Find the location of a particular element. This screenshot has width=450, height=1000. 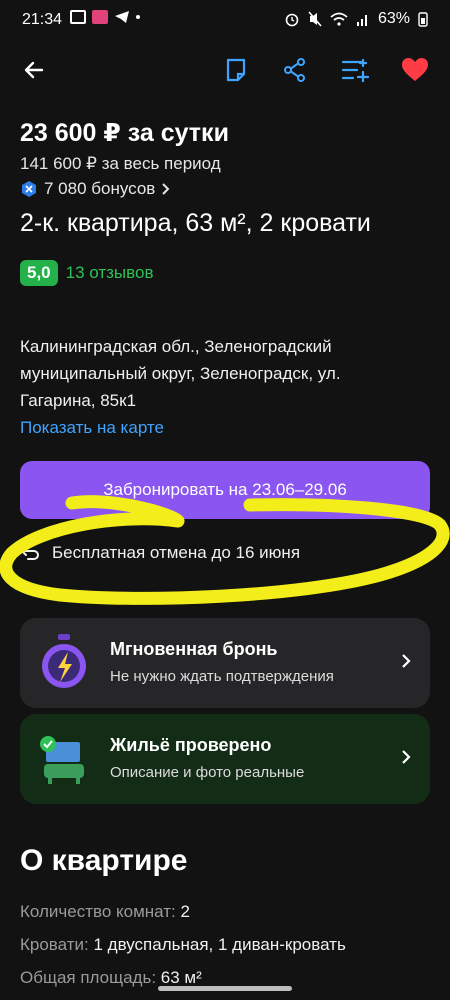

app-icon is located at coordinates (100, 17).